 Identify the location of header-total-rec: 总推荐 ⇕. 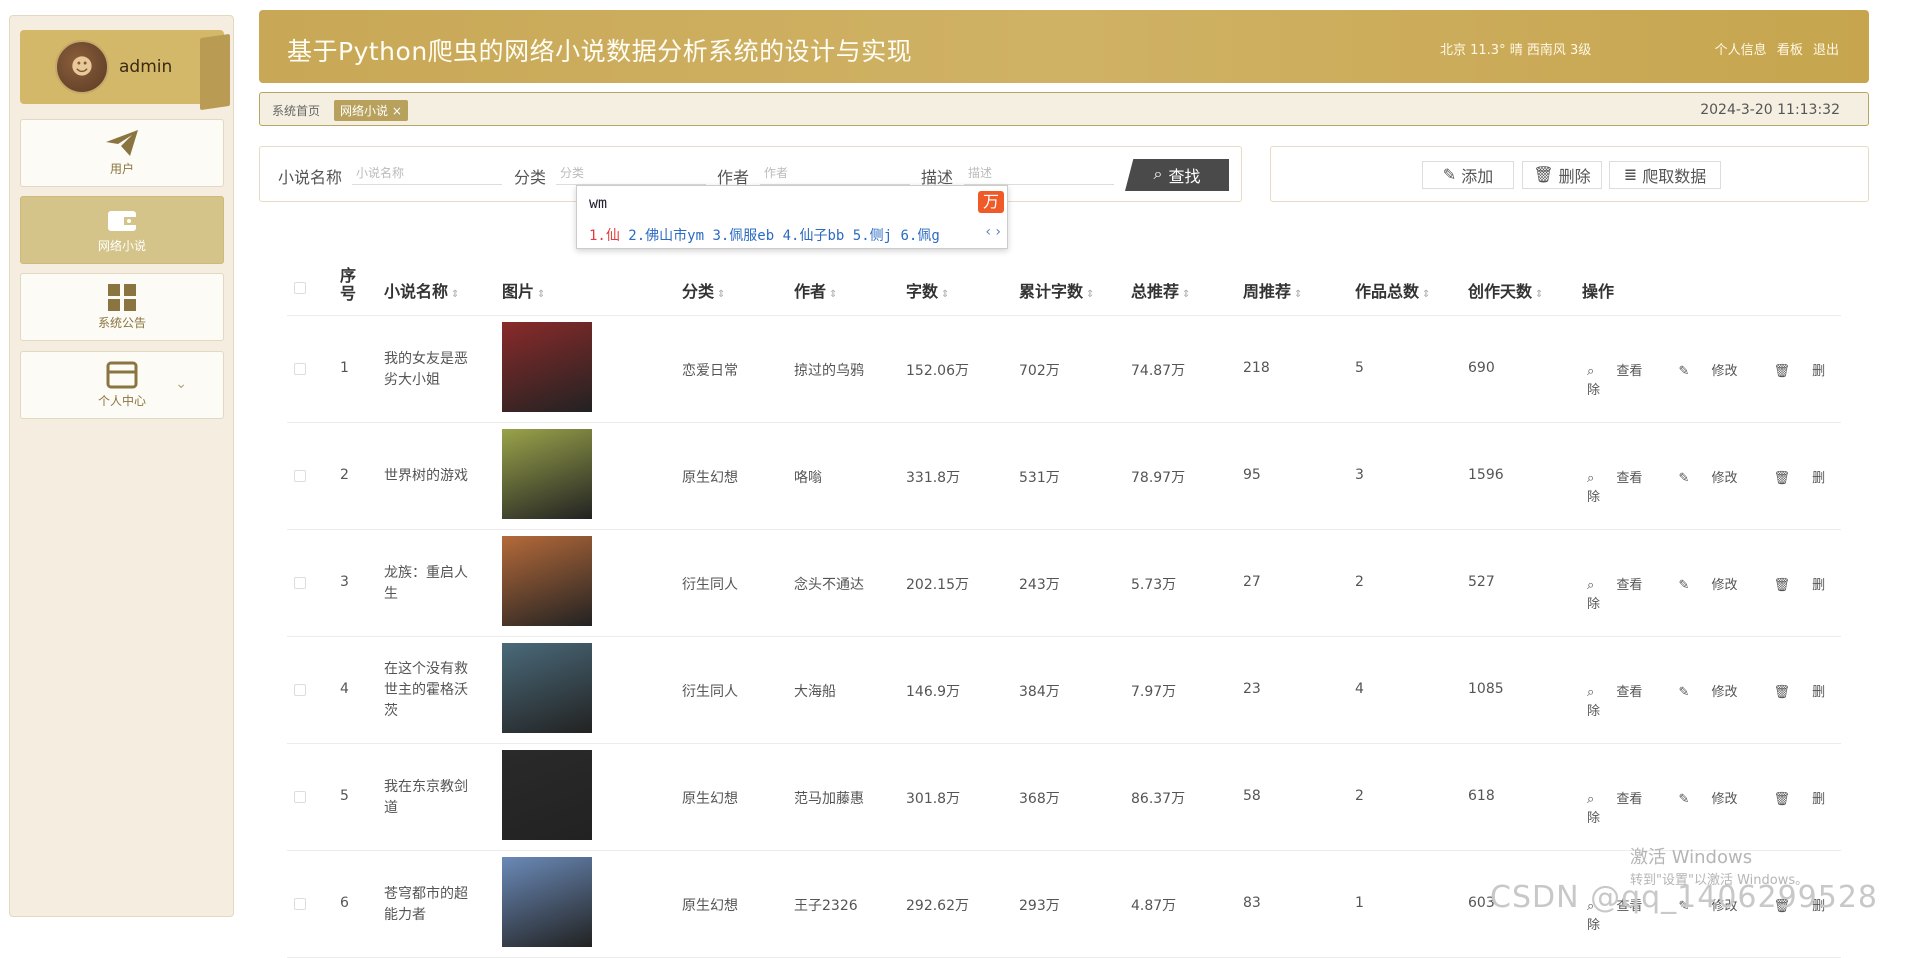
(1160, 290).